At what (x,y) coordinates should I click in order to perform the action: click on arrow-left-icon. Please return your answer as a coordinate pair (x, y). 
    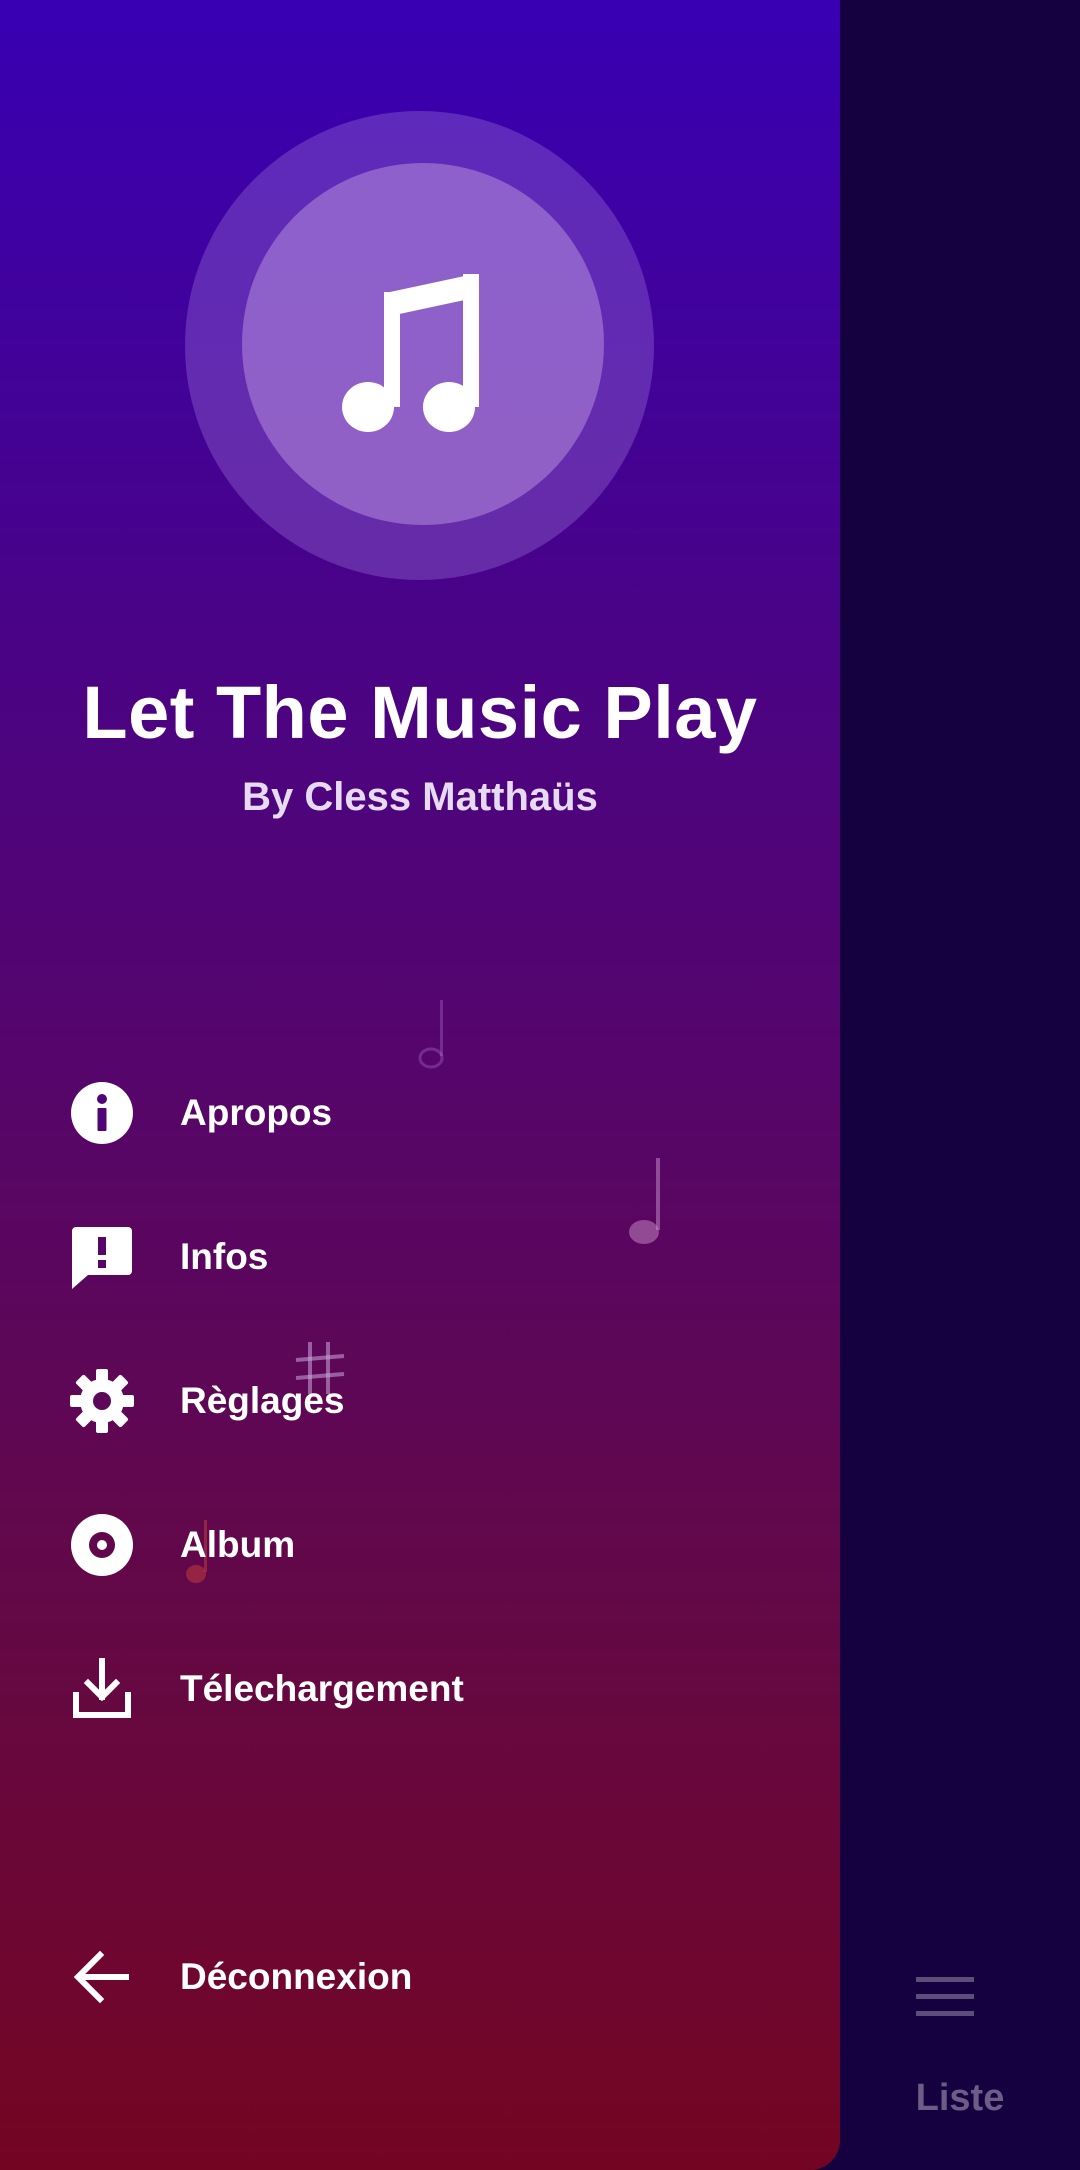
    Looking at the image, I should click on (101, 1977).